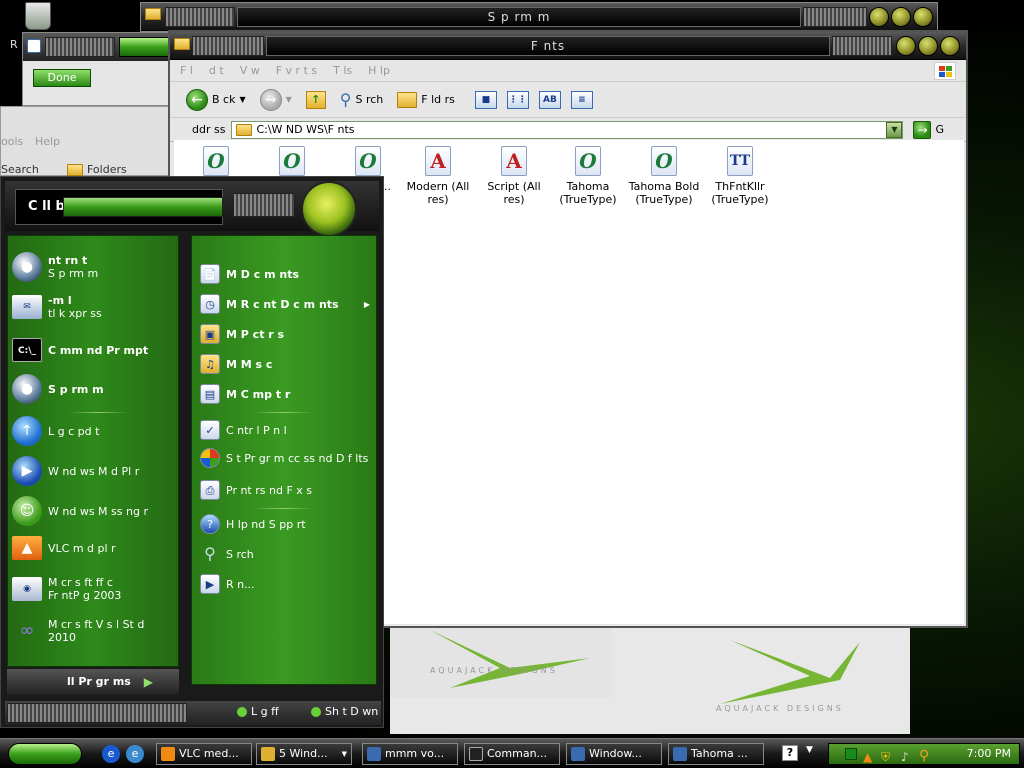  Describe the element at coordinates (97, 169) in the screenshot. I see `back-folders-button: Folders` at that location.